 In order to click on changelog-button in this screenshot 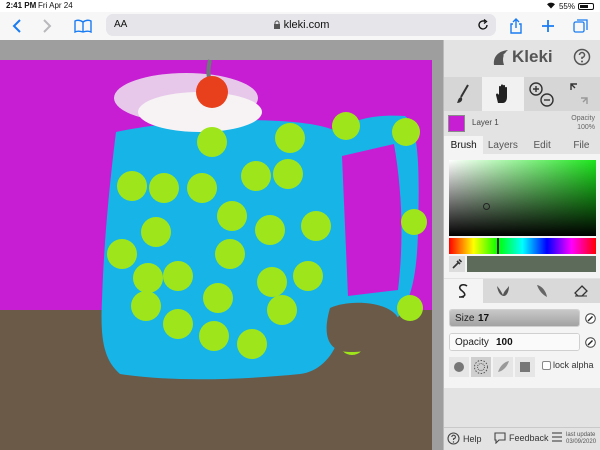, I will do `click(557, 437)`.